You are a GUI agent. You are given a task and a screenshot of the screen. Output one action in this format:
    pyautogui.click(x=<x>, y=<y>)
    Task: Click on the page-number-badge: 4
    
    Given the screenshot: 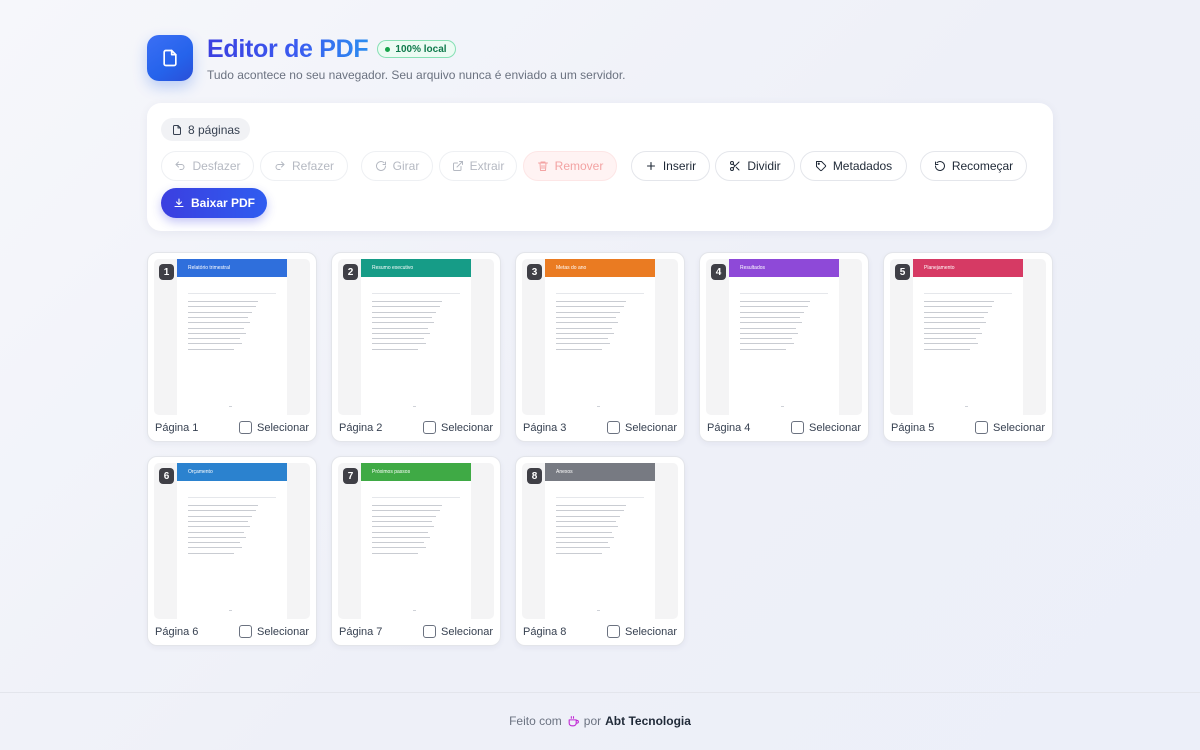 What is the action you would take?
    pyautogui.click(x=718, y=272)
    